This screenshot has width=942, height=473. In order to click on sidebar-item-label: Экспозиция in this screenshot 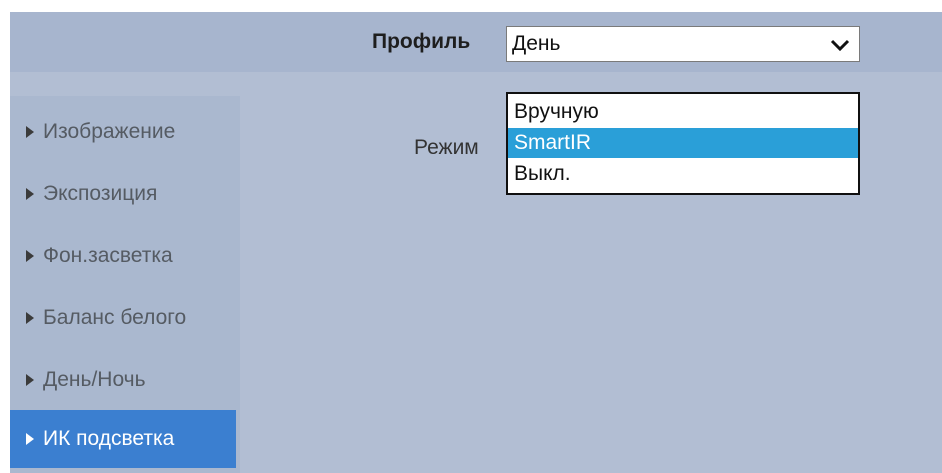, I will do `click(100, 193)`.